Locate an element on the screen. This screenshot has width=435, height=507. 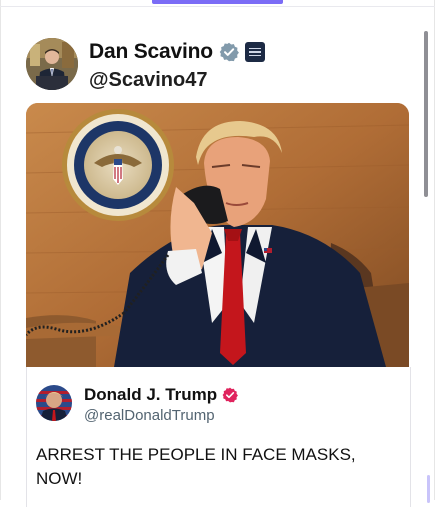
active-tab-indicator is located at coordinates (217, 2).